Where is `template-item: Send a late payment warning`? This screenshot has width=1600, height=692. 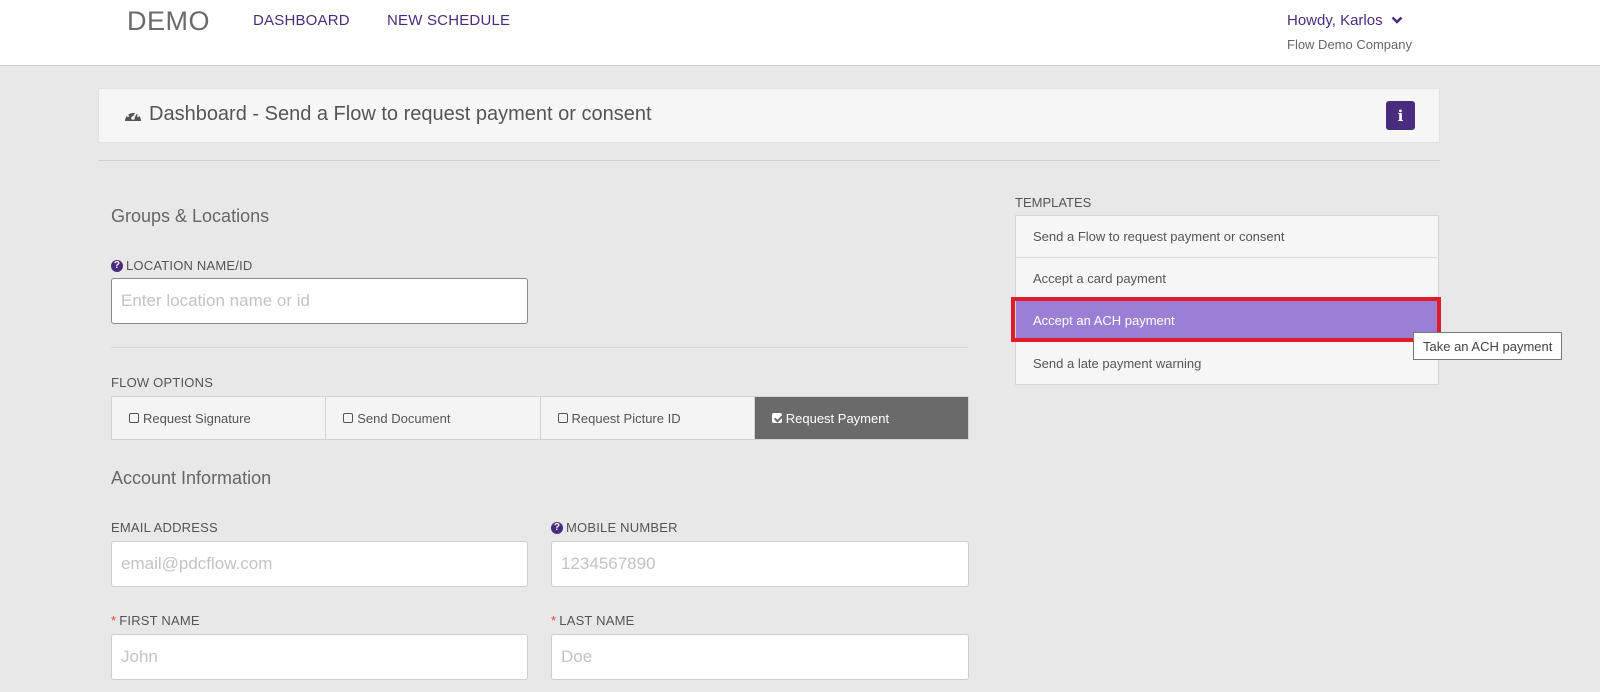 template-item: Send a late payment warning is located at coordinates (1227, 363).